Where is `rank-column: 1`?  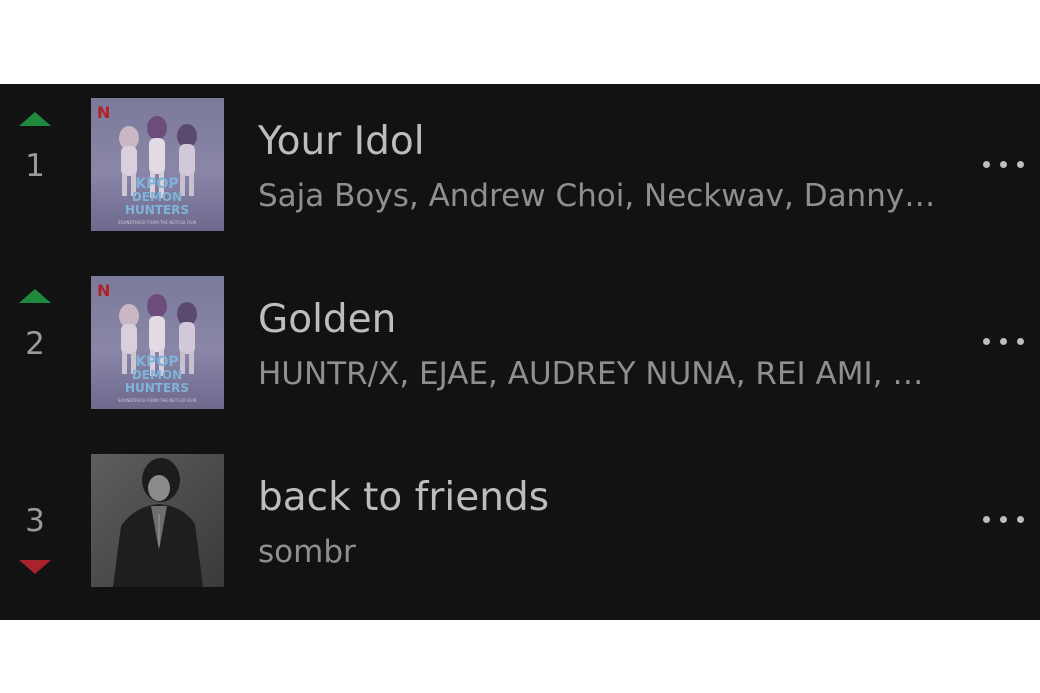 rank-column: 1 is located at coordinates (35, 151).